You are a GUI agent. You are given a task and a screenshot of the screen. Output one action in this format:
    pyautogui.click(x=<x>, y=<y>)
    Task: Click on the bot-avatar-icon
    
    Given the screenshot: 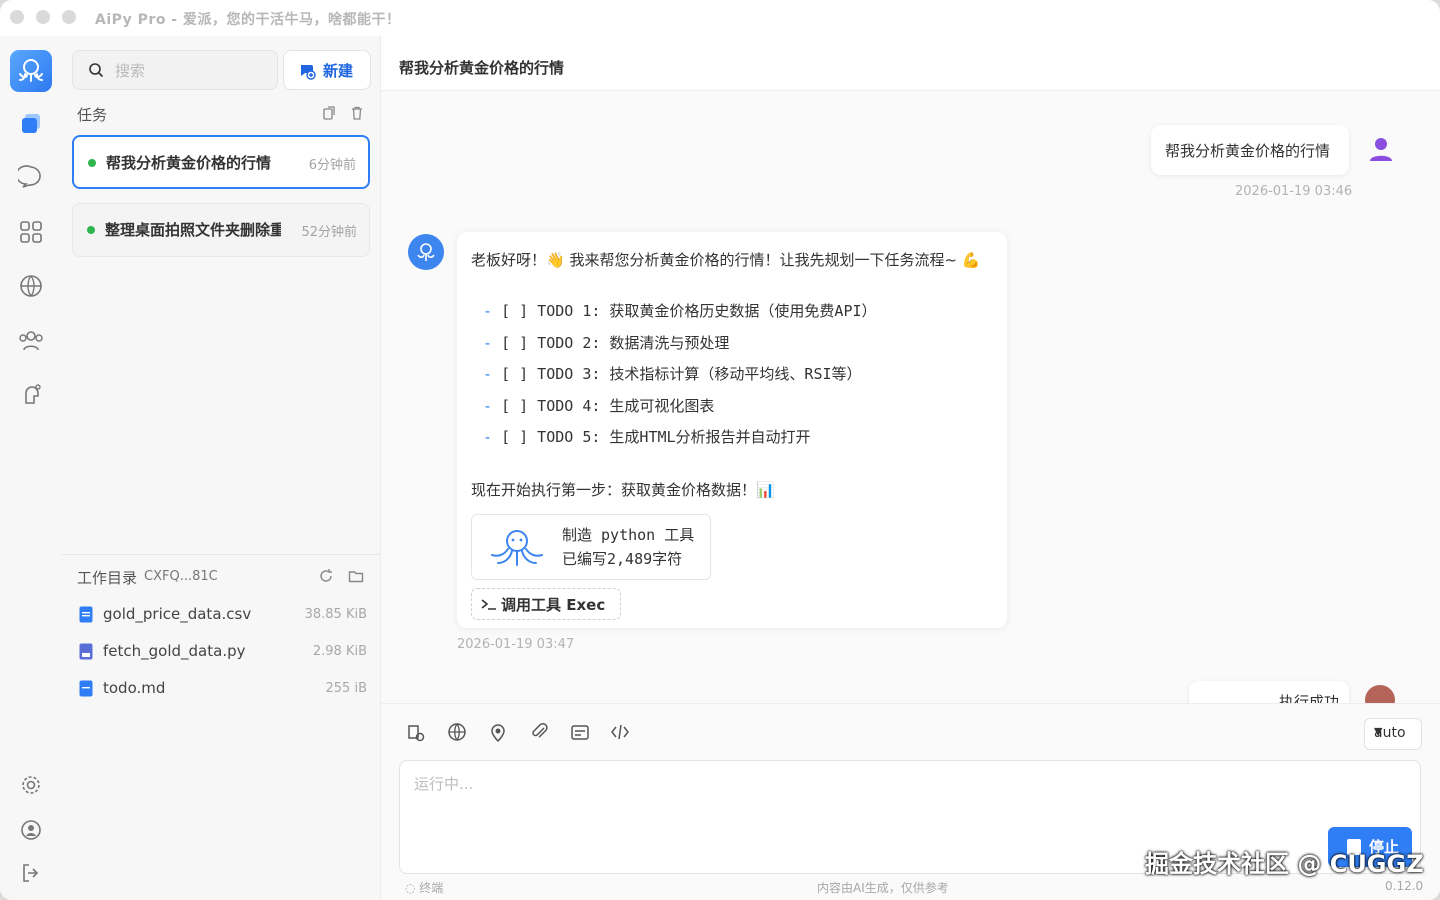 What is the action you would take?
    pyautogui.click(x=426, y=252)
    